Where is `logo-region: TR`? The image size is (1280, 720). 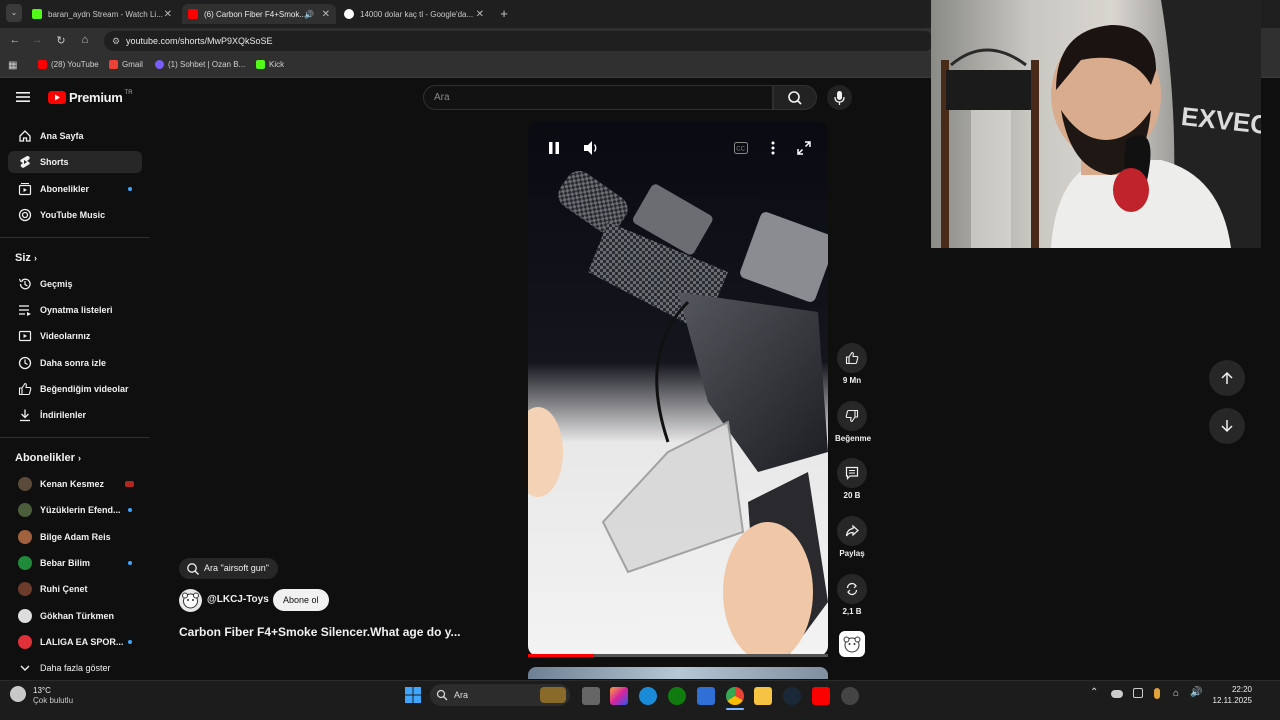
logo-region: TR is located at coordinates (128, 93).